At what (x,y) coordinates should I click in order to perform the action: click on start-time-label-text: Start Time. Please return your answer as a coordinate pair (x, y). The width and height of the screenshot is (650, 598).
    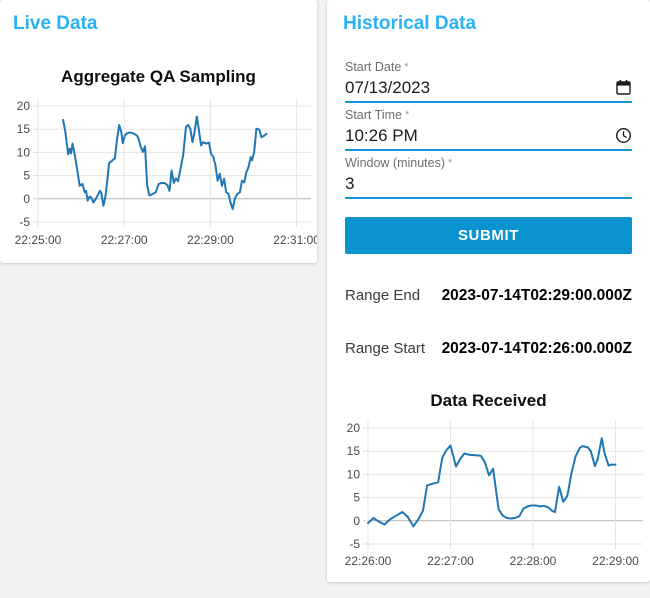
    Looking at the image, I should click on (373, 115).